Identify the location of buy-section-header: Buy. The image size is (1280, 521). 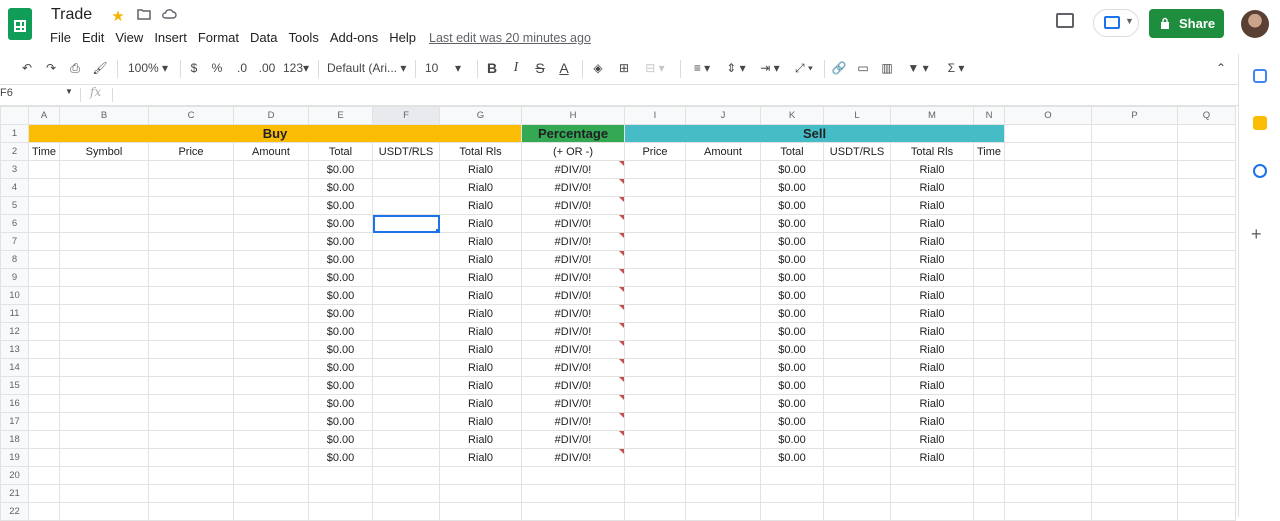
(275, 133).